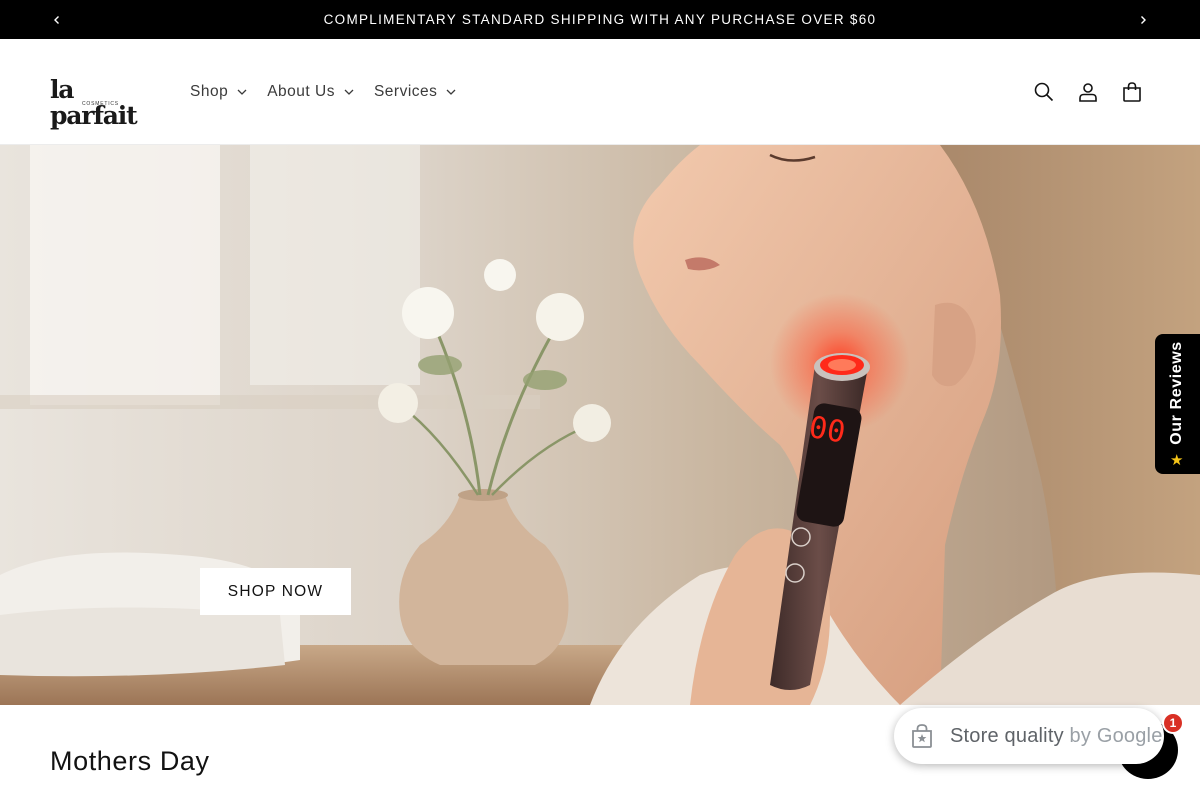 This screenshot has width=1200, height=800. Describe the element at coordinates (405, 91) in the screenshot. I see `nav-item-label: Services` at that location.